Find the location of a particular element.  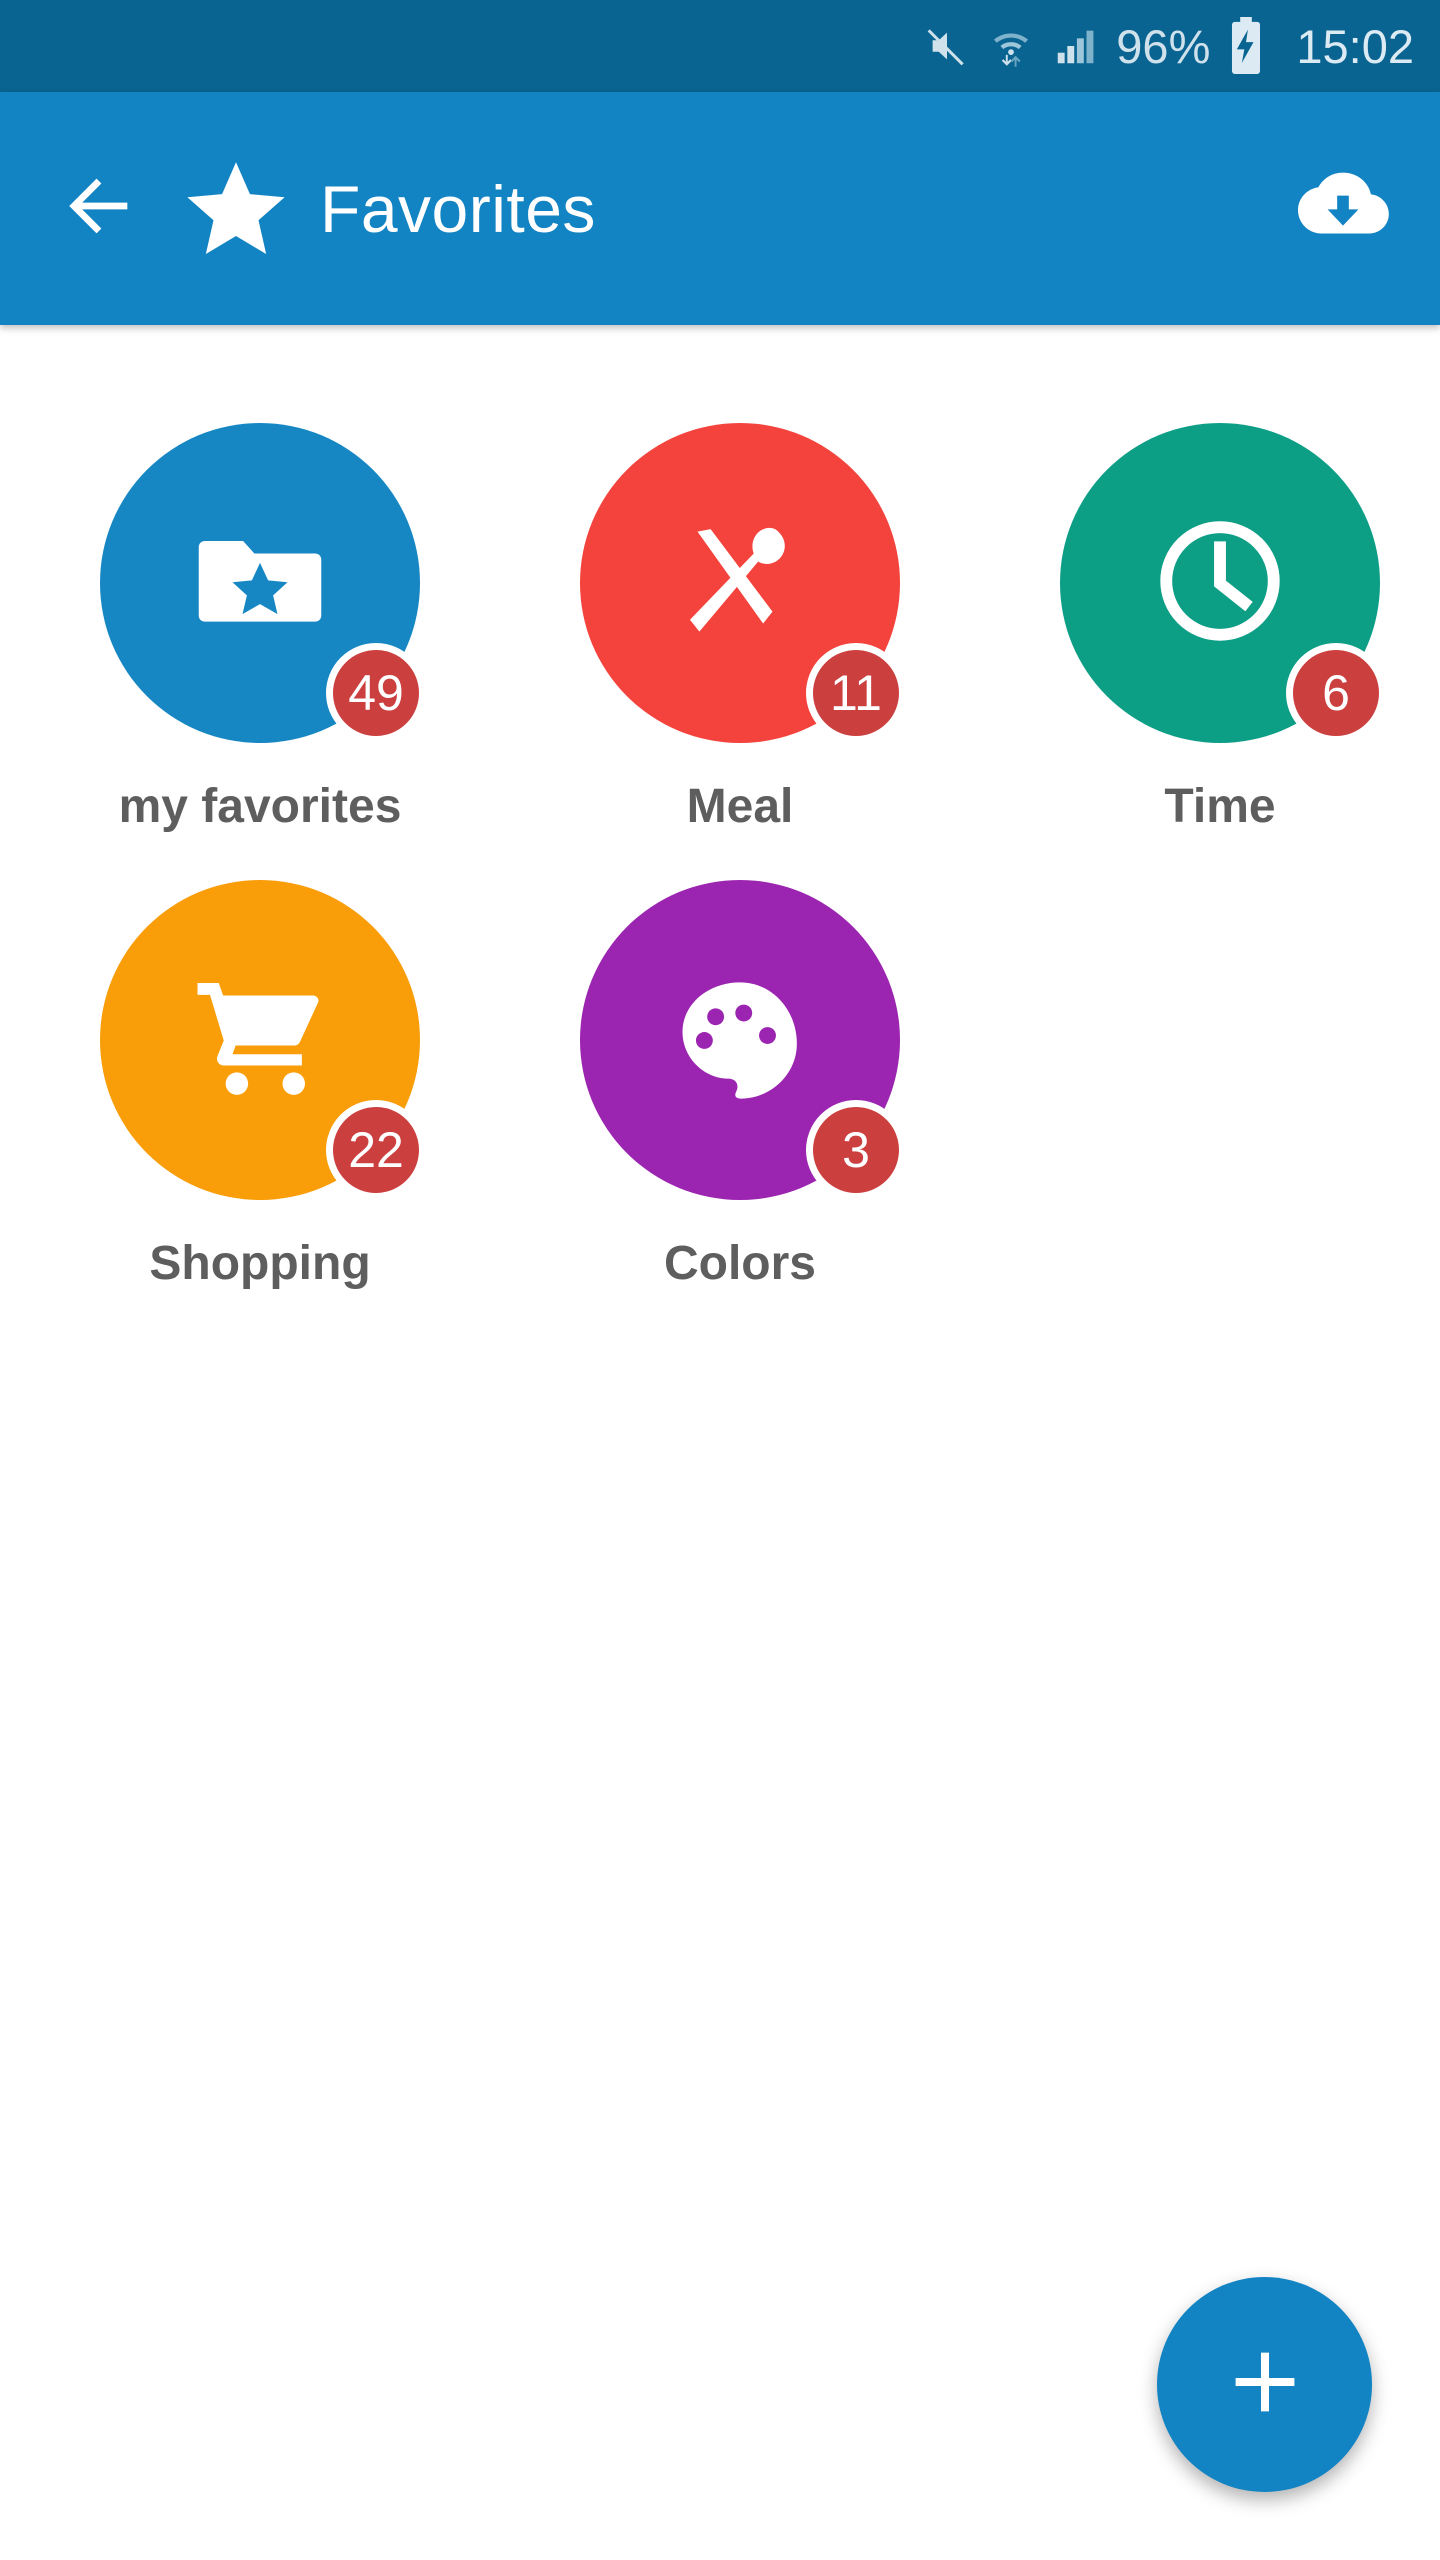

category-label: Time is located at coordinates (1220, 806).